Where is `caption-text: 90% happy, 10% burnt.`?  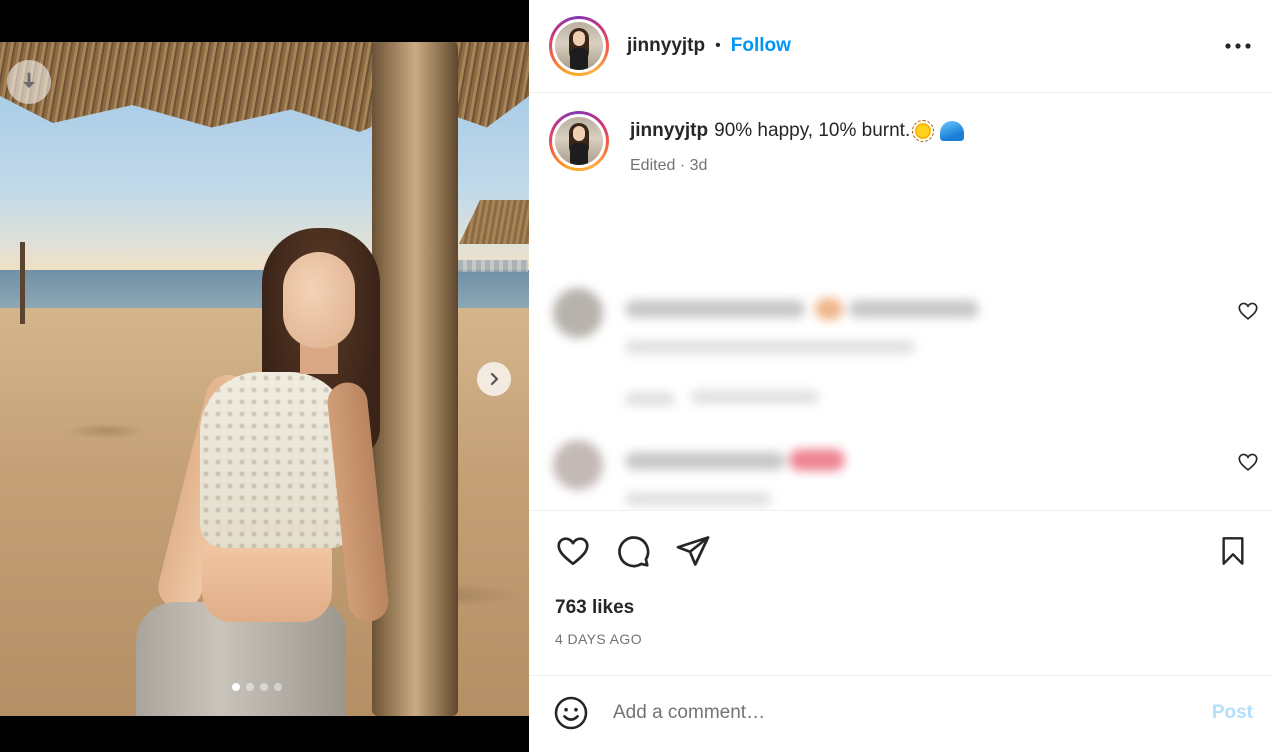 caption-text: 90% happy, 10% burnt. is located at coordinates (812, 130).